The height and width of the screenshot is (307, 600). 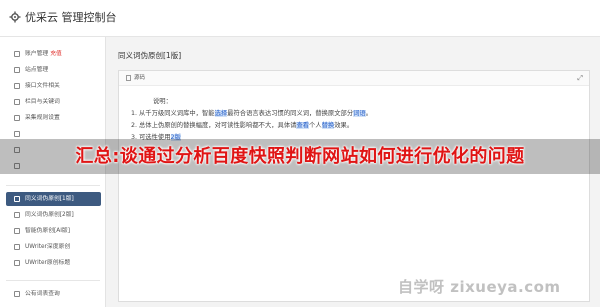 What do you see at coordinates (128, 78) in the screenshot?
I see `file-icon` at bounding box center [128, 78].